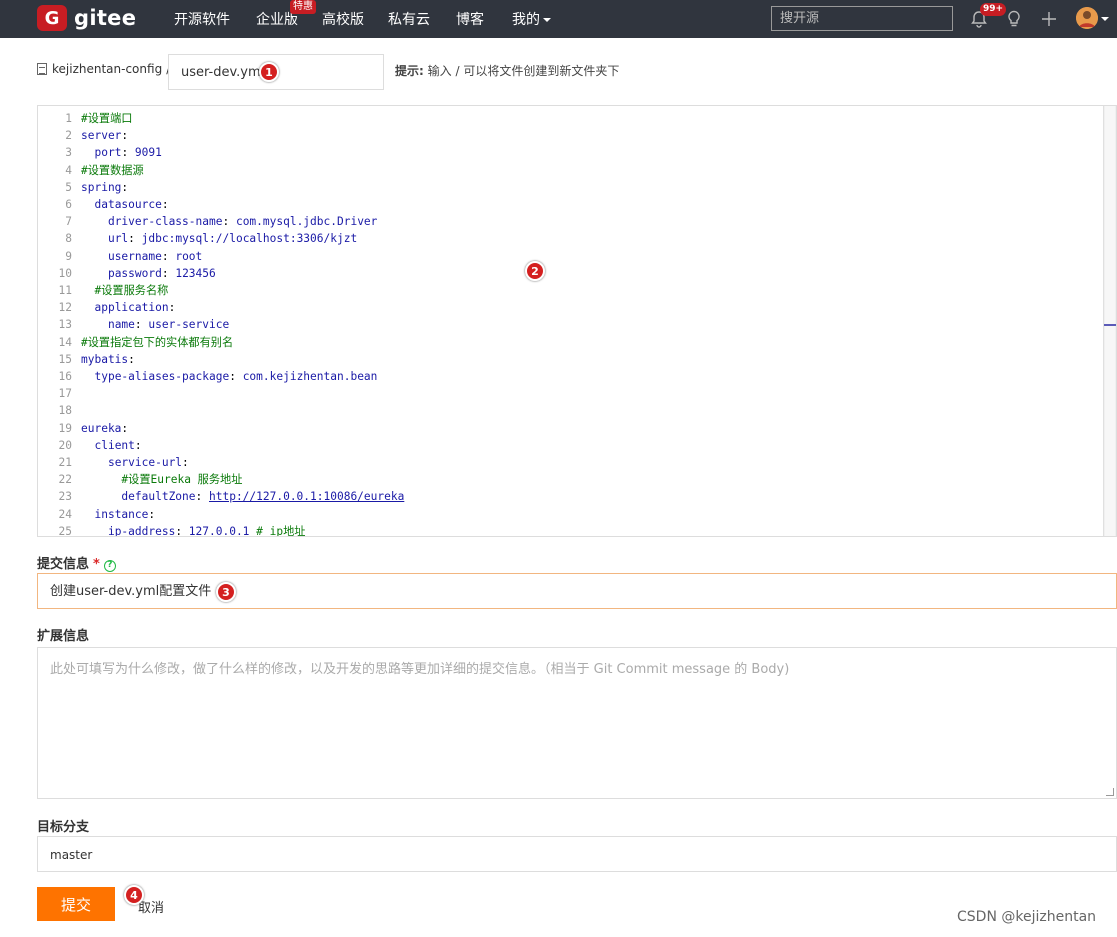 This screenshot has height=937, width=1117. Describe the element at coordinates (563, 238) in the screenshot. I see `editor-line: 8 url: jdbc:mysql://localhost:3306/kjzt` at that location.